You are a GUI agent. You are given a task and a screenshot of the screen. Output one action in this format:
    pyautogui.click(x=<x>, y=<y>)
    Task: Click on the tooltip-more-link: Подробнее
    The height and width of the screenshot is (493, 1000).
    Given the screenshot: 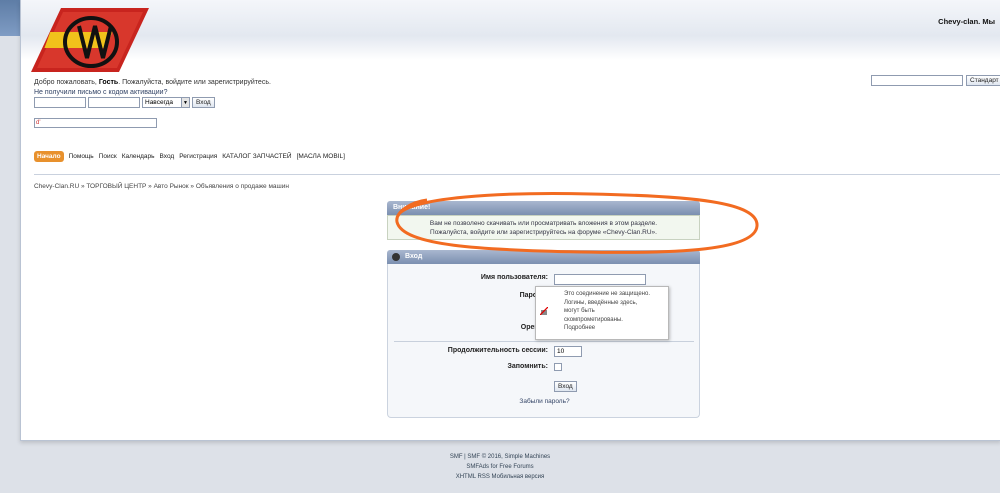 What is the action you would take?
    pyautogui.click(x=607, y=328)
    